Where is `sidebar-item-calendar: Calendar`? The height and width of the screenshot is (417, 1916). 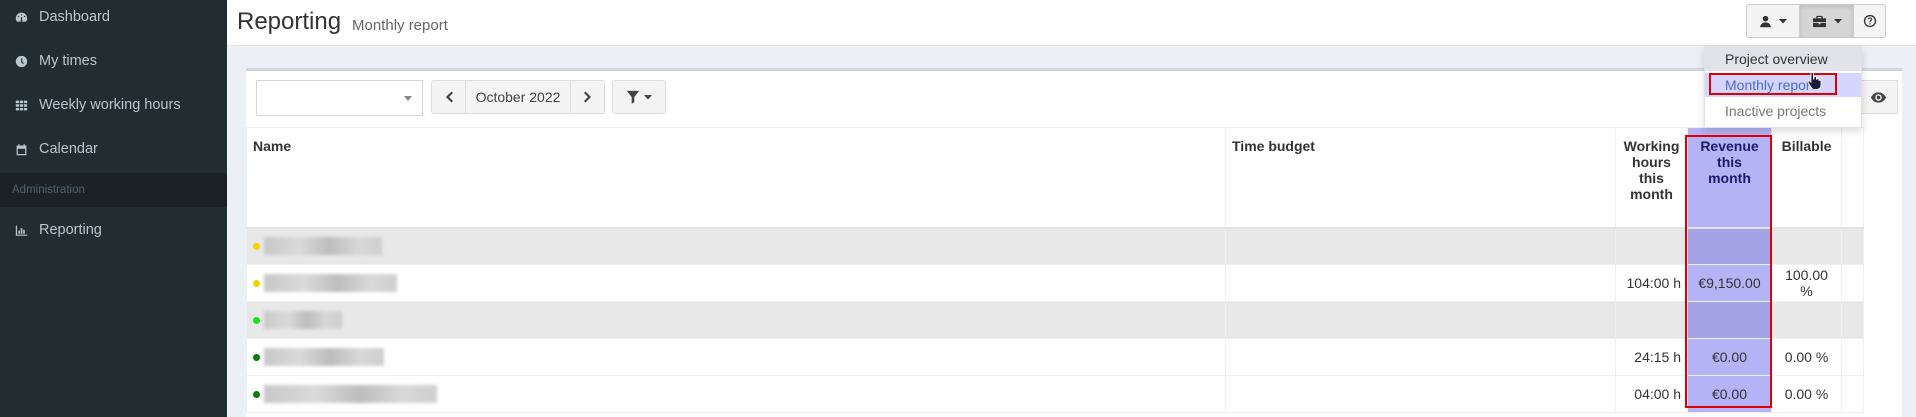 sidebar-item-calendar: Calendar is located at coordinates (113, 149).